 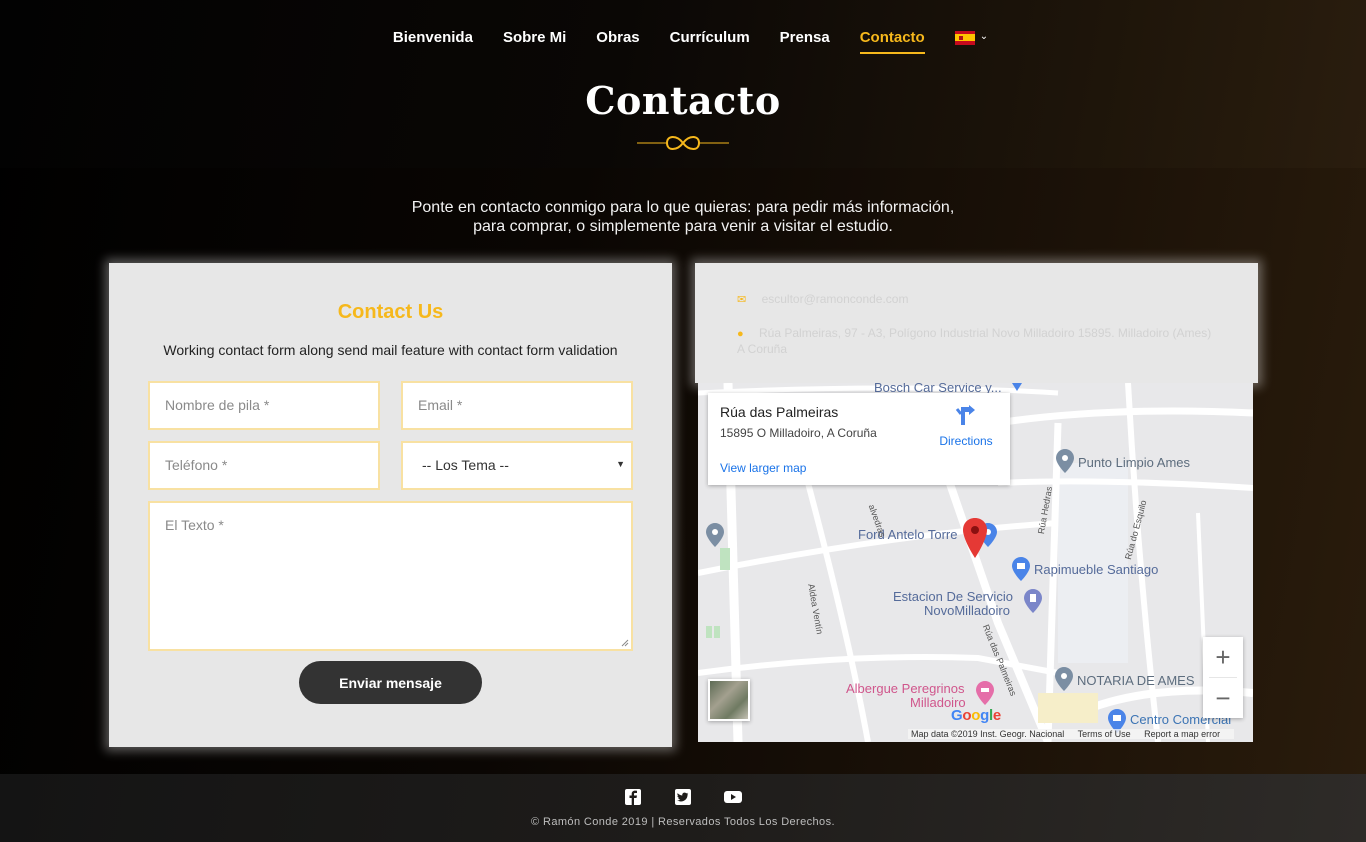 I want to click on location-marker-icon, so click(x=975, y=538).